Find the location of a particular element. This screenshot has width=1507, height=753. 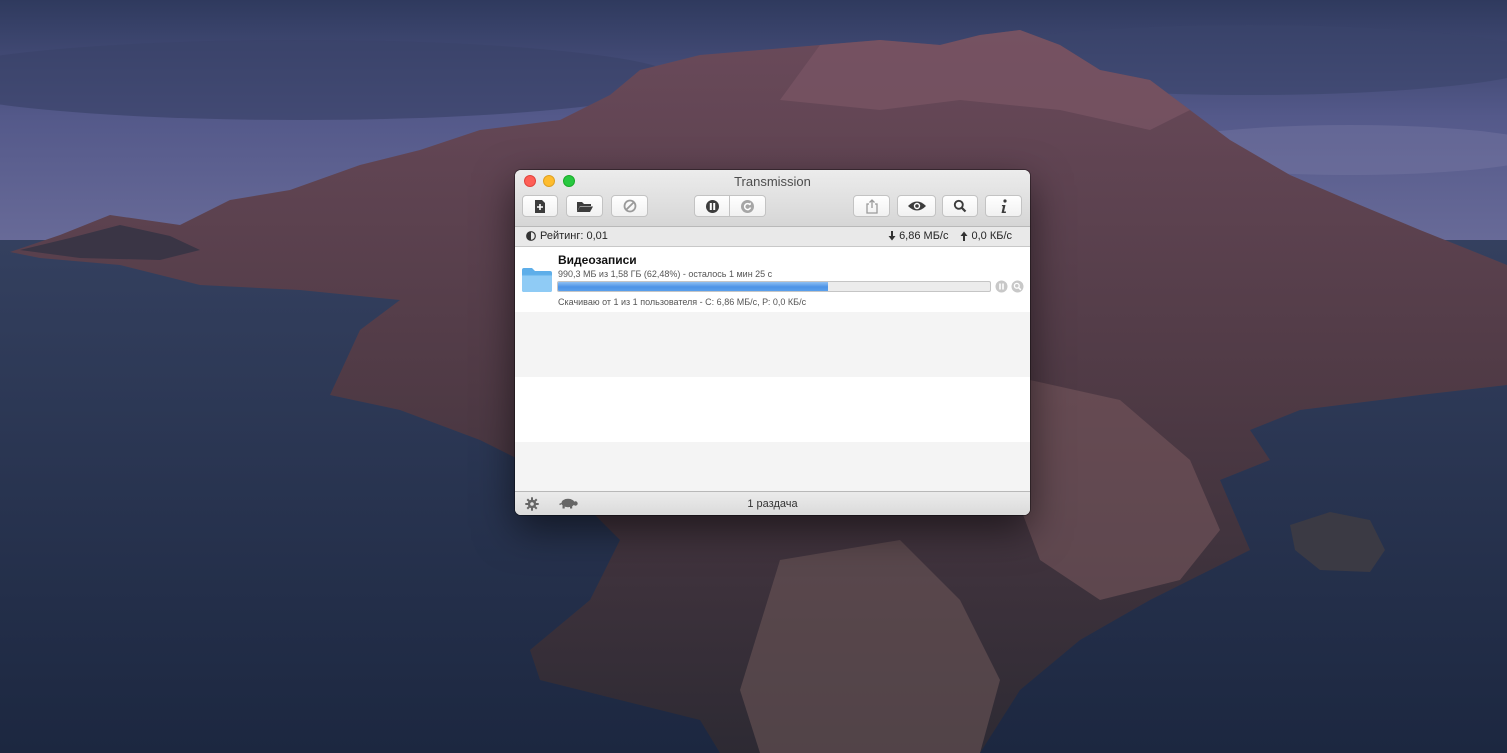

torrent-progress-fill is located at coordinates (693, 286).